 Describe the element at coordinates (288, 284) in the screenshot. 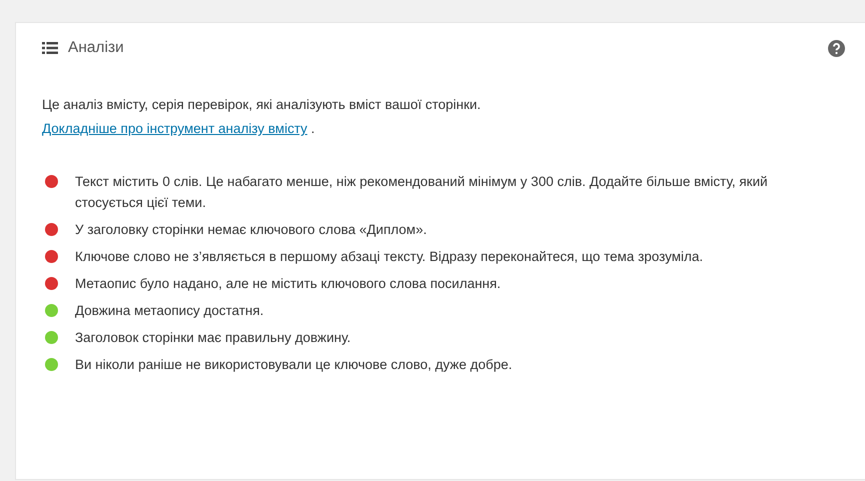

I see `result-text: Метаопис було надано, але не містить ключового слова посилання.` at that location.